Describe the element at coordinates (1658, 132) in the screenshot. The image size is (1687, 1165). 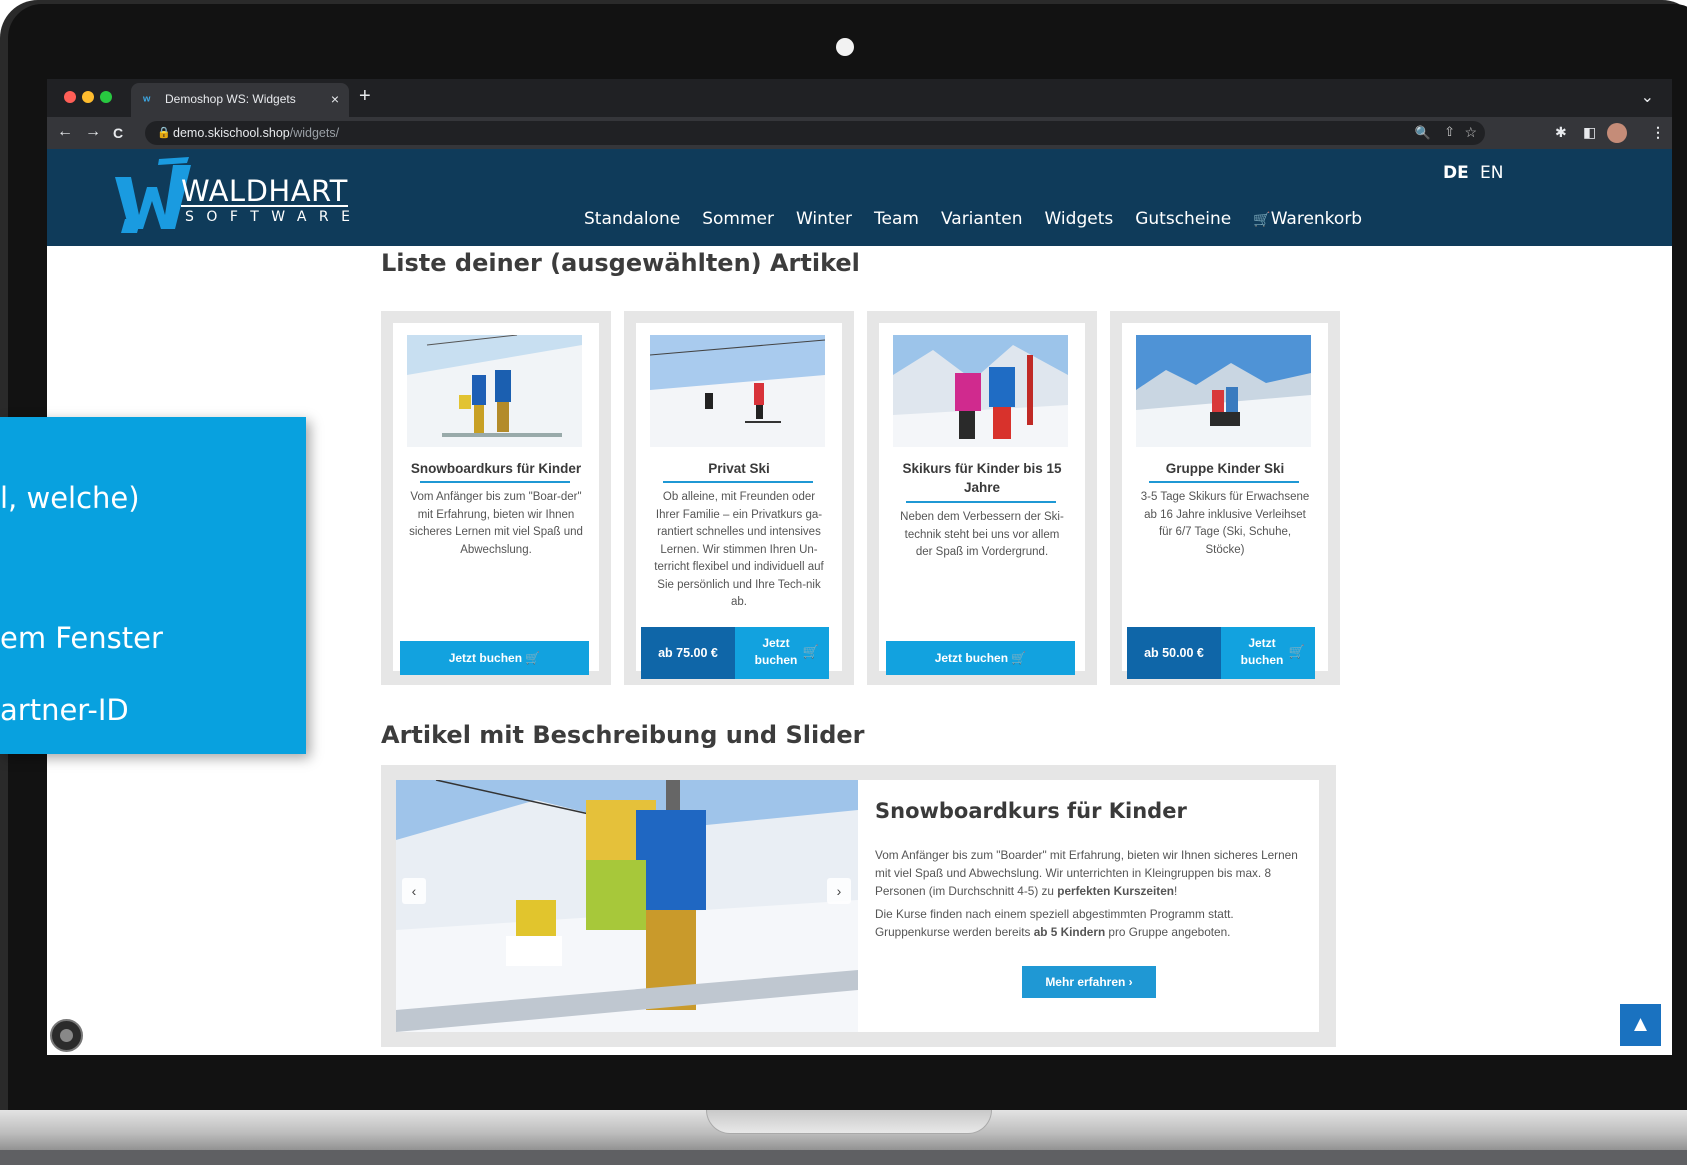
I see `browser-menu-icon: ⋮` at that location.